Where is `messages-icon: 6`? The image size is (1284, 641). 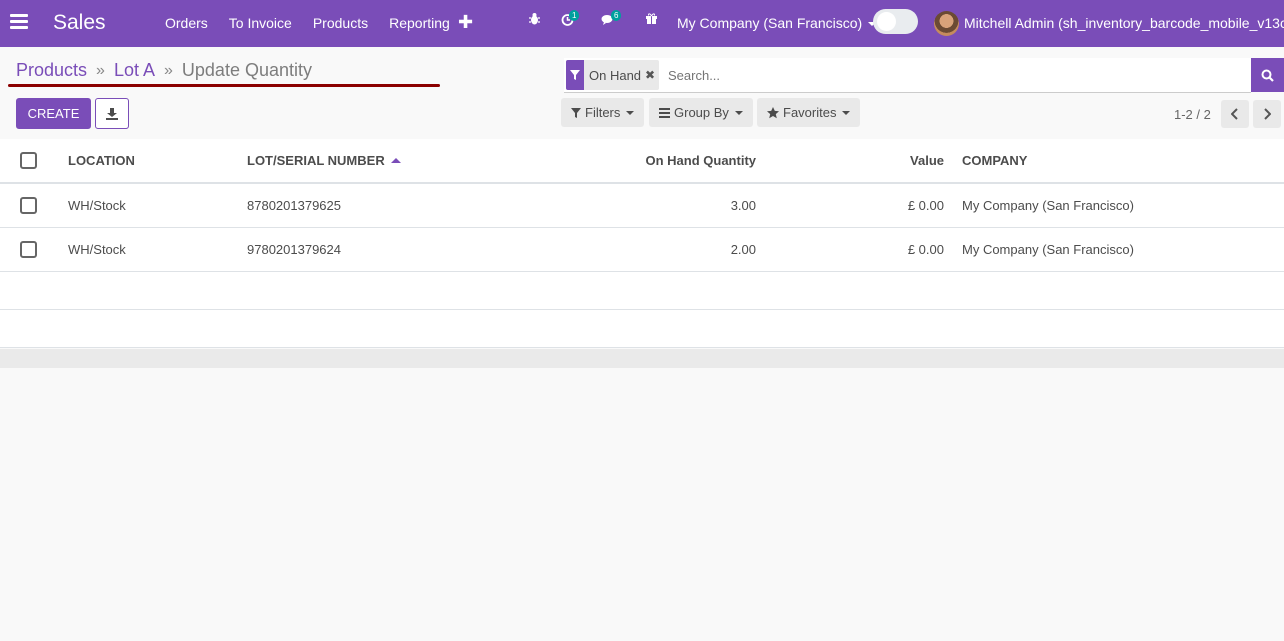
messages-icon: 6 is located at coordinates (611, 19).